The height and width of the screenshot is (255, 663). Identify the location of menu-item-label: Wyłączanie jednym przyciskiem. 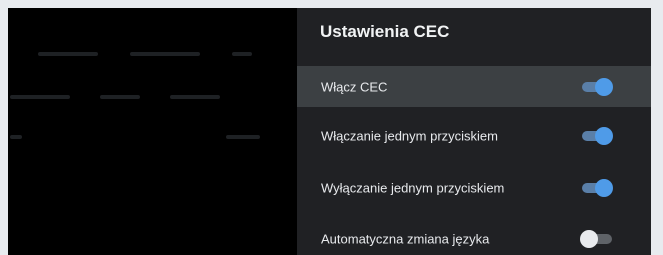
(413, 187).